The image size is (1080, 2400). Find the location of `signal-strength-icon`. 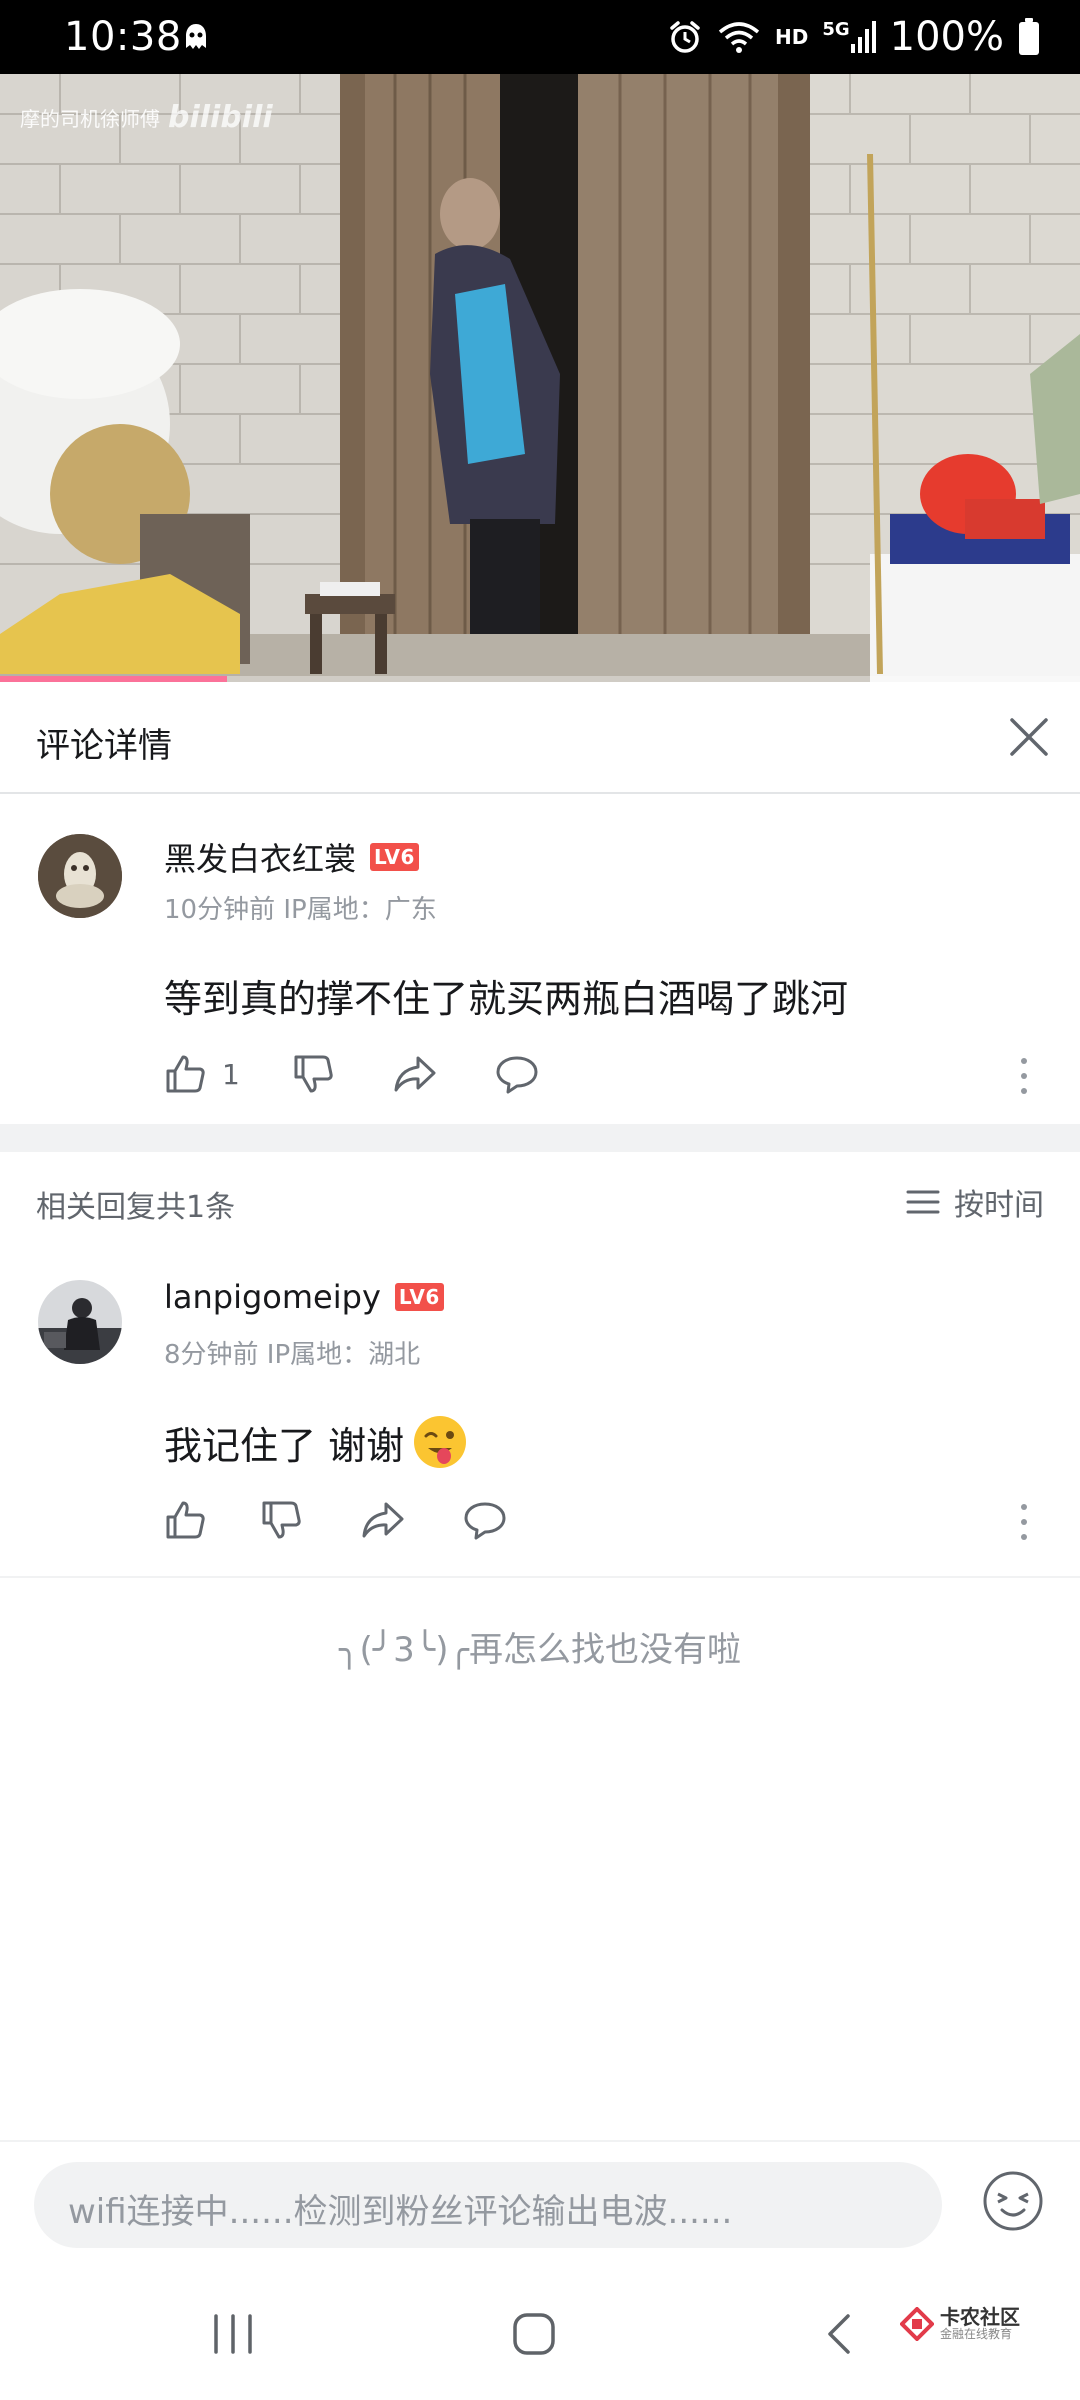

signal-strength-icon is located at coordinates (863, 37).